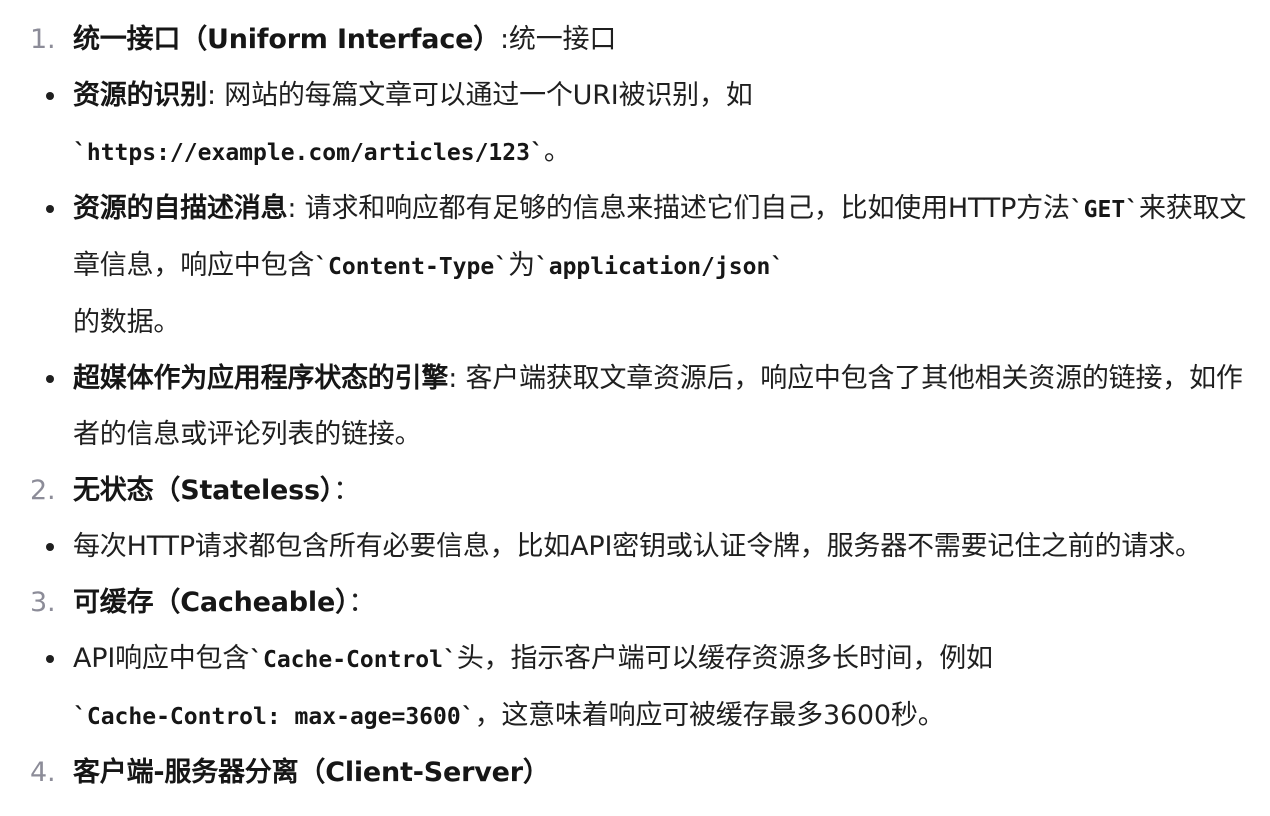  I want to click on item-number: 3., so click(43, 602).